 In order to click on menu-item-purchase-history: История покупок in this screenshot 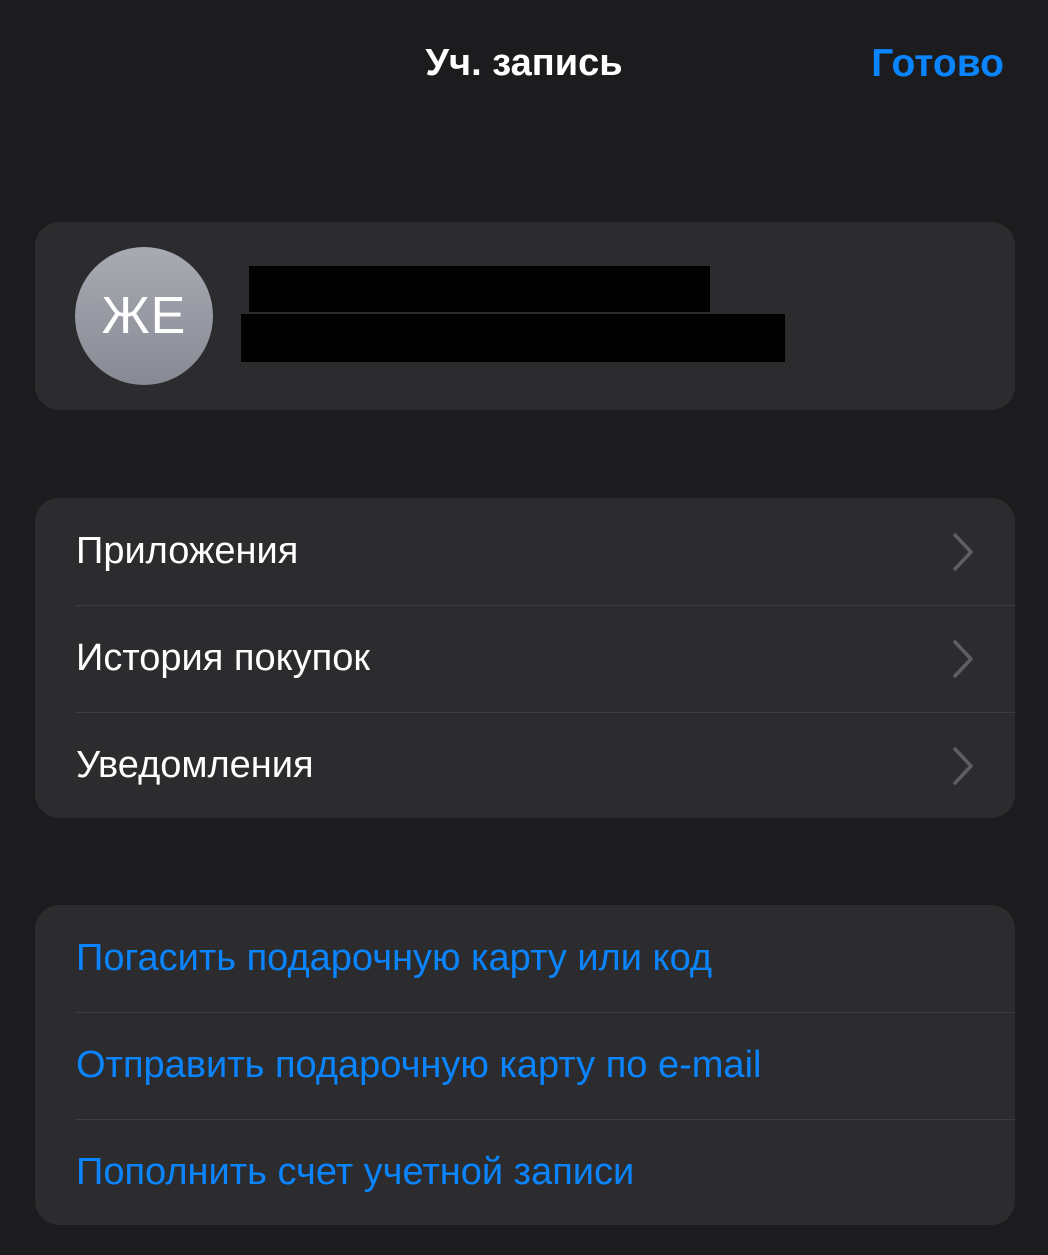, I will do `click(525, 658)`.